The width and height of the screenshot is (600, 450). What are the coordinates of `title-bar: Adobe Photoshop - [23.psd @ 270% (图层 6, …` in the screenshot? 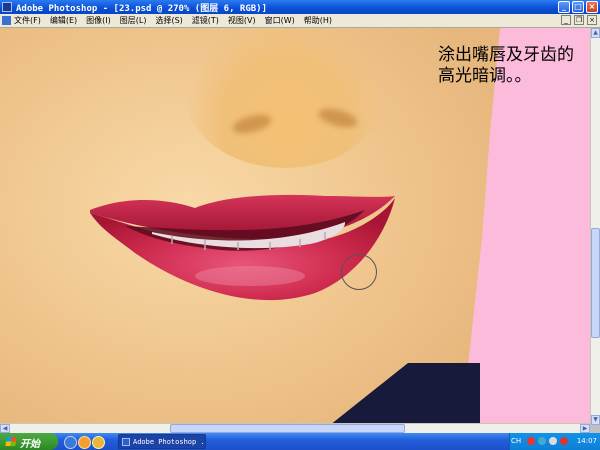 It's located at (300, 7).